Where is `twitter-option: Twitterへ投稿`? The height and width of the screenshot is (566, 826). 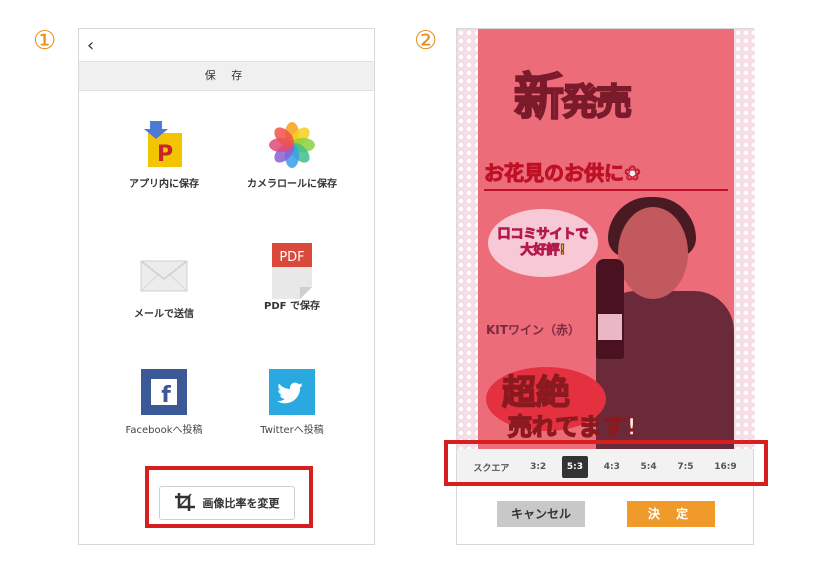
twitter-option: Twitterへ投稿 is located at coordinates (292, 402).